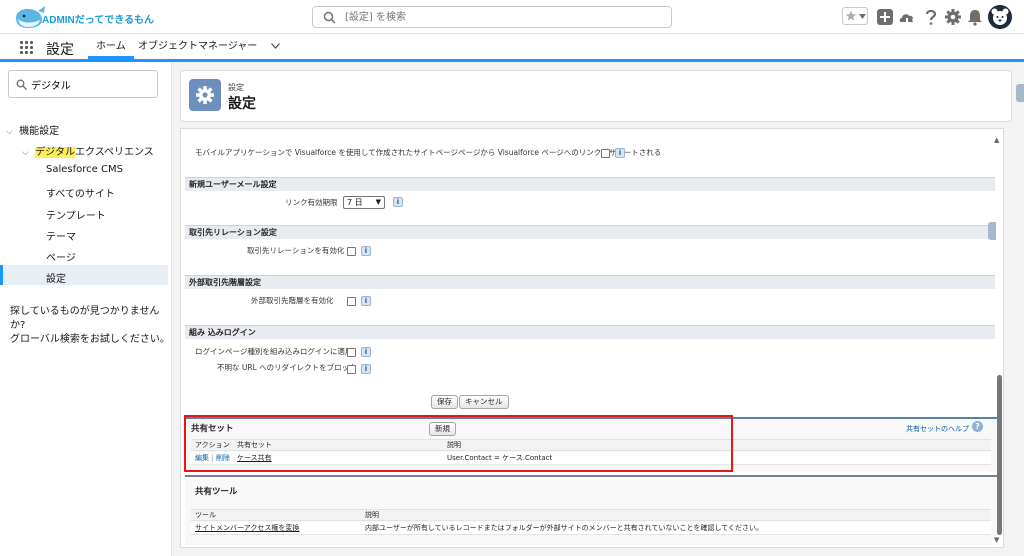  What do you see at coordinates (236, 87) in the screenshot?
I see `breadcrumb: 設定` at bounding box center [236, 87].